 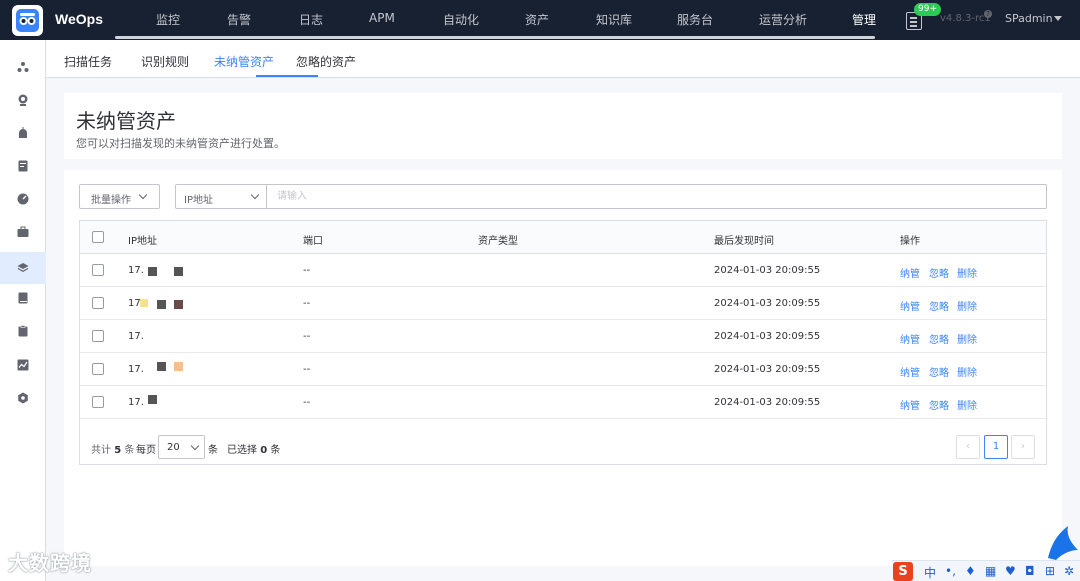 What do you see at coordinates (180, 143) in the screenshot?
I see `page-description: 您可以对扫描发现的未纳管资产进行处置。` at bounding box center [180, 143].